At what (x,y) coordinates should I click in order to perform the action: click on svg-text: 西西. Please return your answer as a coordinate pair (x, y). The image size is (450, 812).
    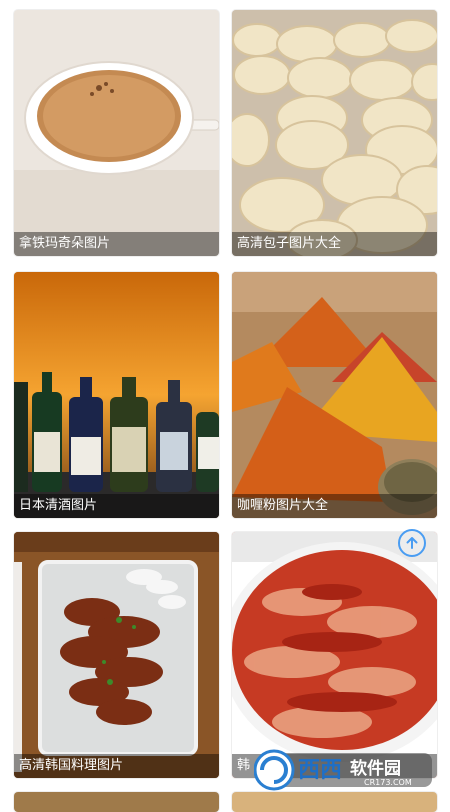
    Looking at the image, I should click on (320, 770).